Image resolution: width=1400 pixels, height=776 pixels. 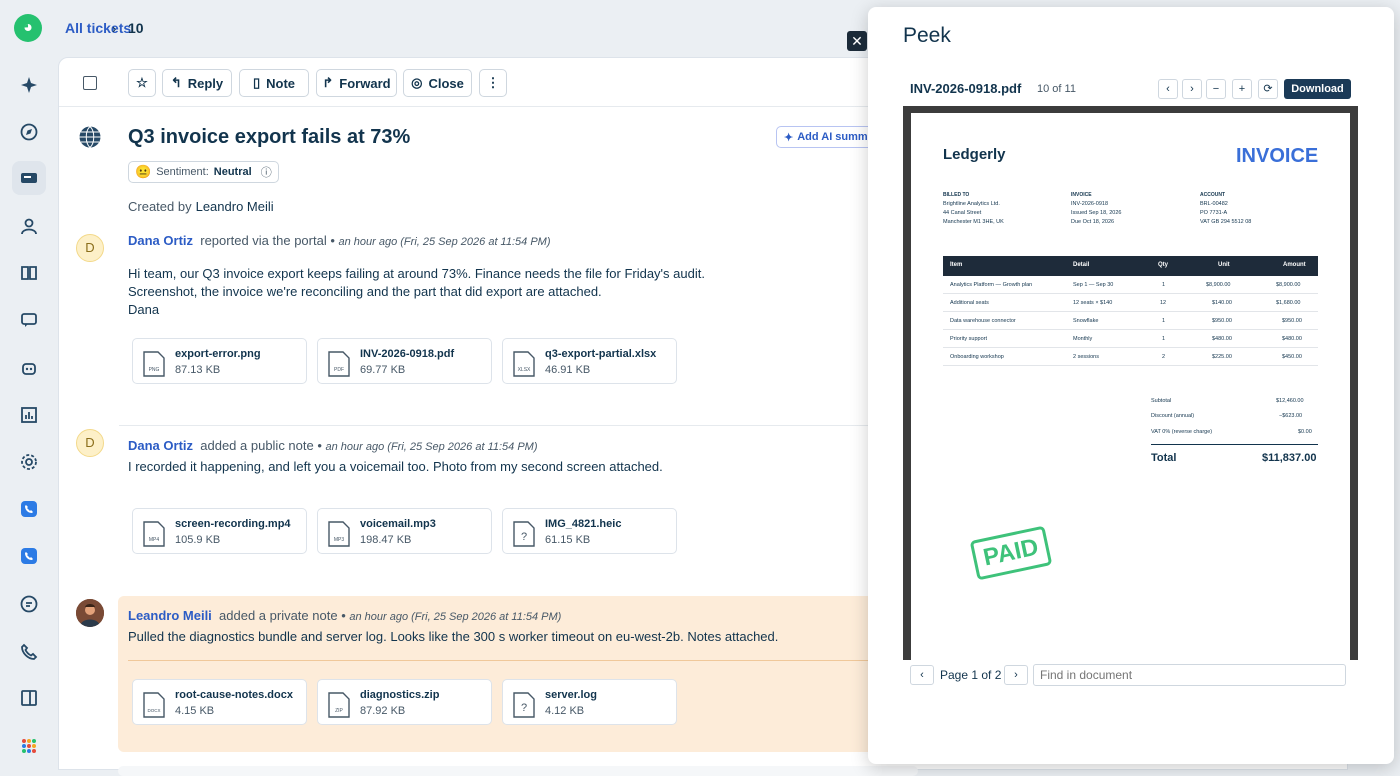 What do you see at coordinates (197, 83) in the screenshot?
I see `reply-button: ↰ Reply` at bounding box center [197, 83].